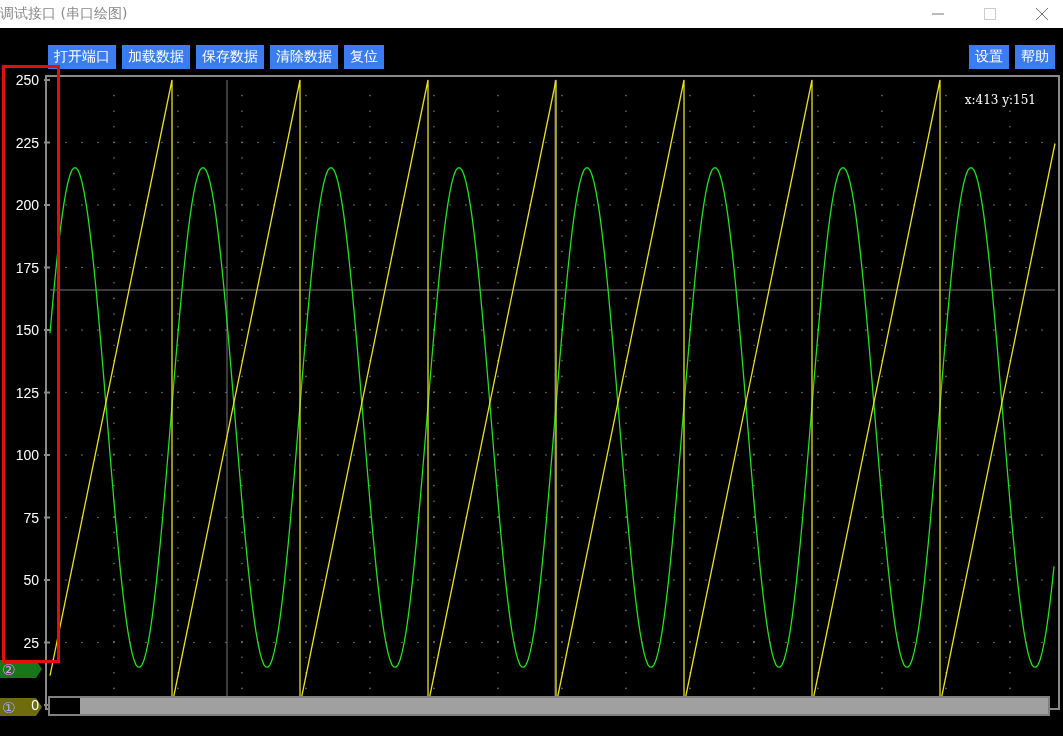 The width and height of the screenshot is (1063, 736). Describe the element at coordinates (1000, 100) in the screenshot. I see `cursor-readout: x:413 y:151` at that location.